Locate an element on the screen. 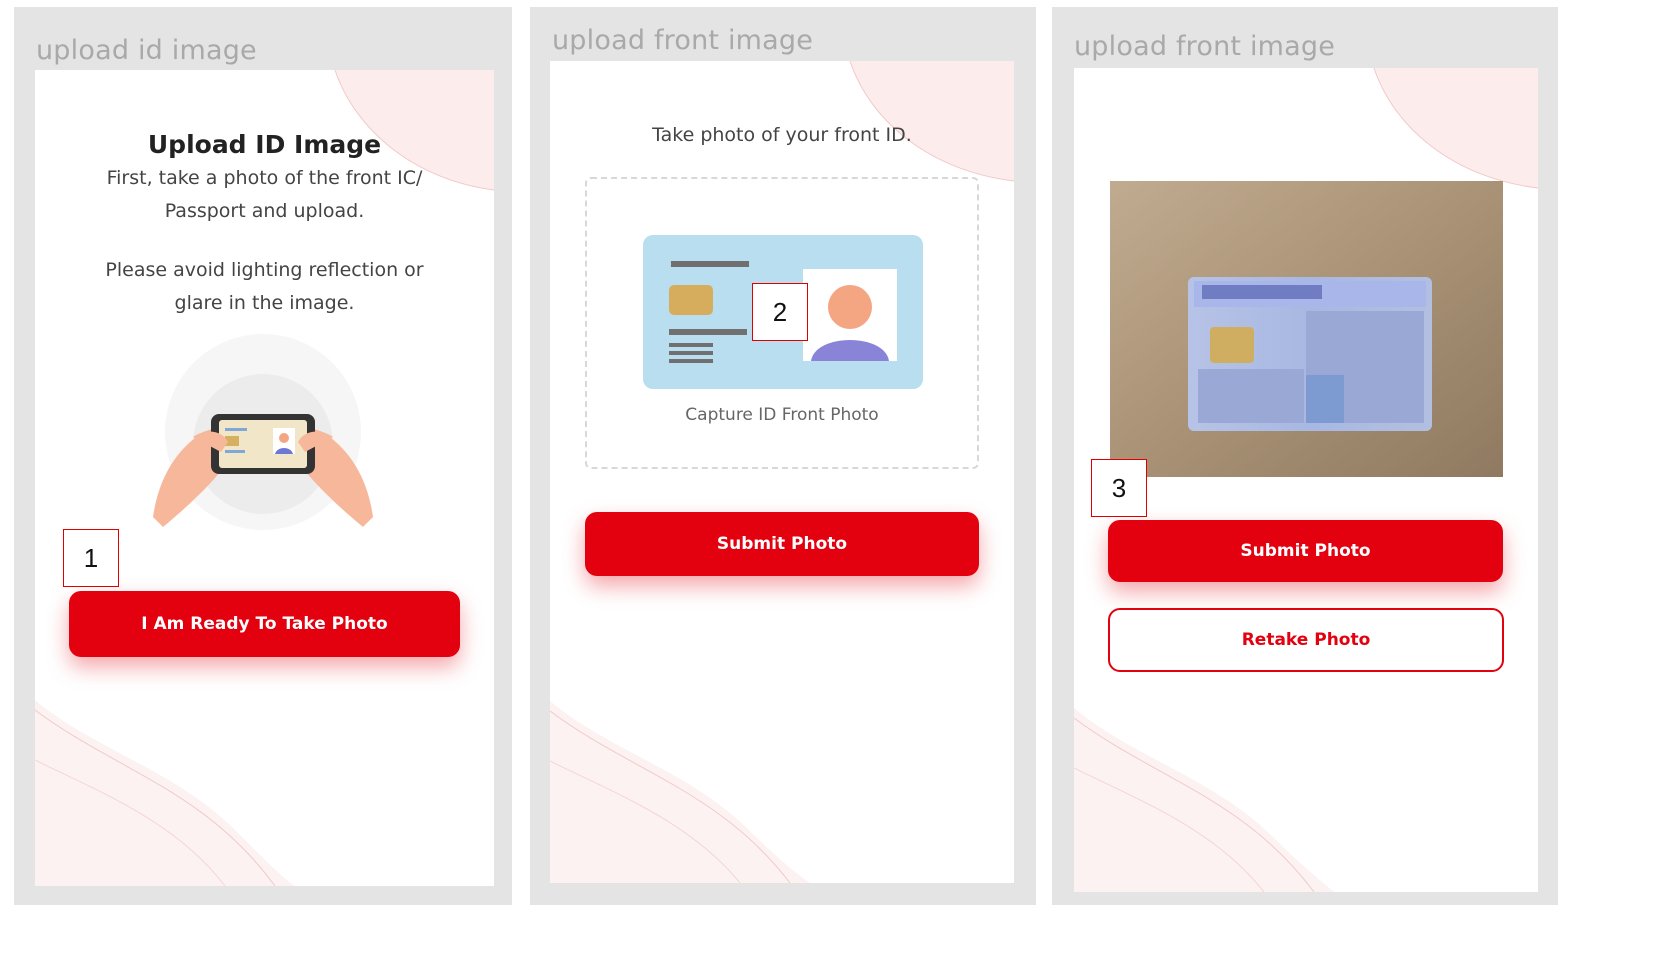 The image size is (1657, 956). hands-holding-phone-icon is located at coordinates (263, 432).